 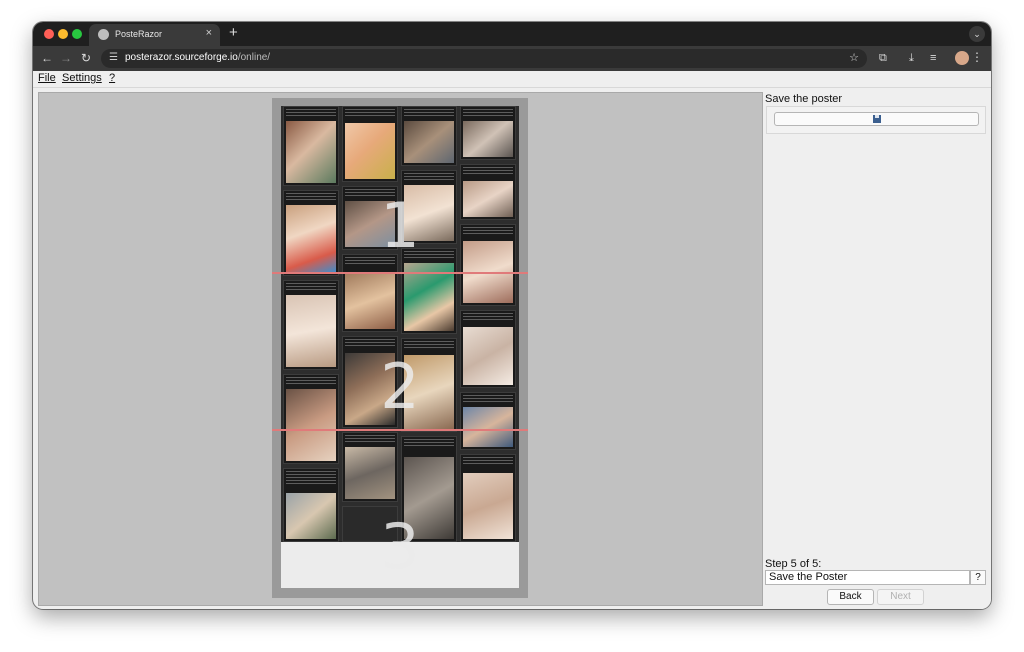 What do you see at coordinates (933, 58) in the screenshot?
I see `media-icon: ≡` at bounding box center [933, 58].